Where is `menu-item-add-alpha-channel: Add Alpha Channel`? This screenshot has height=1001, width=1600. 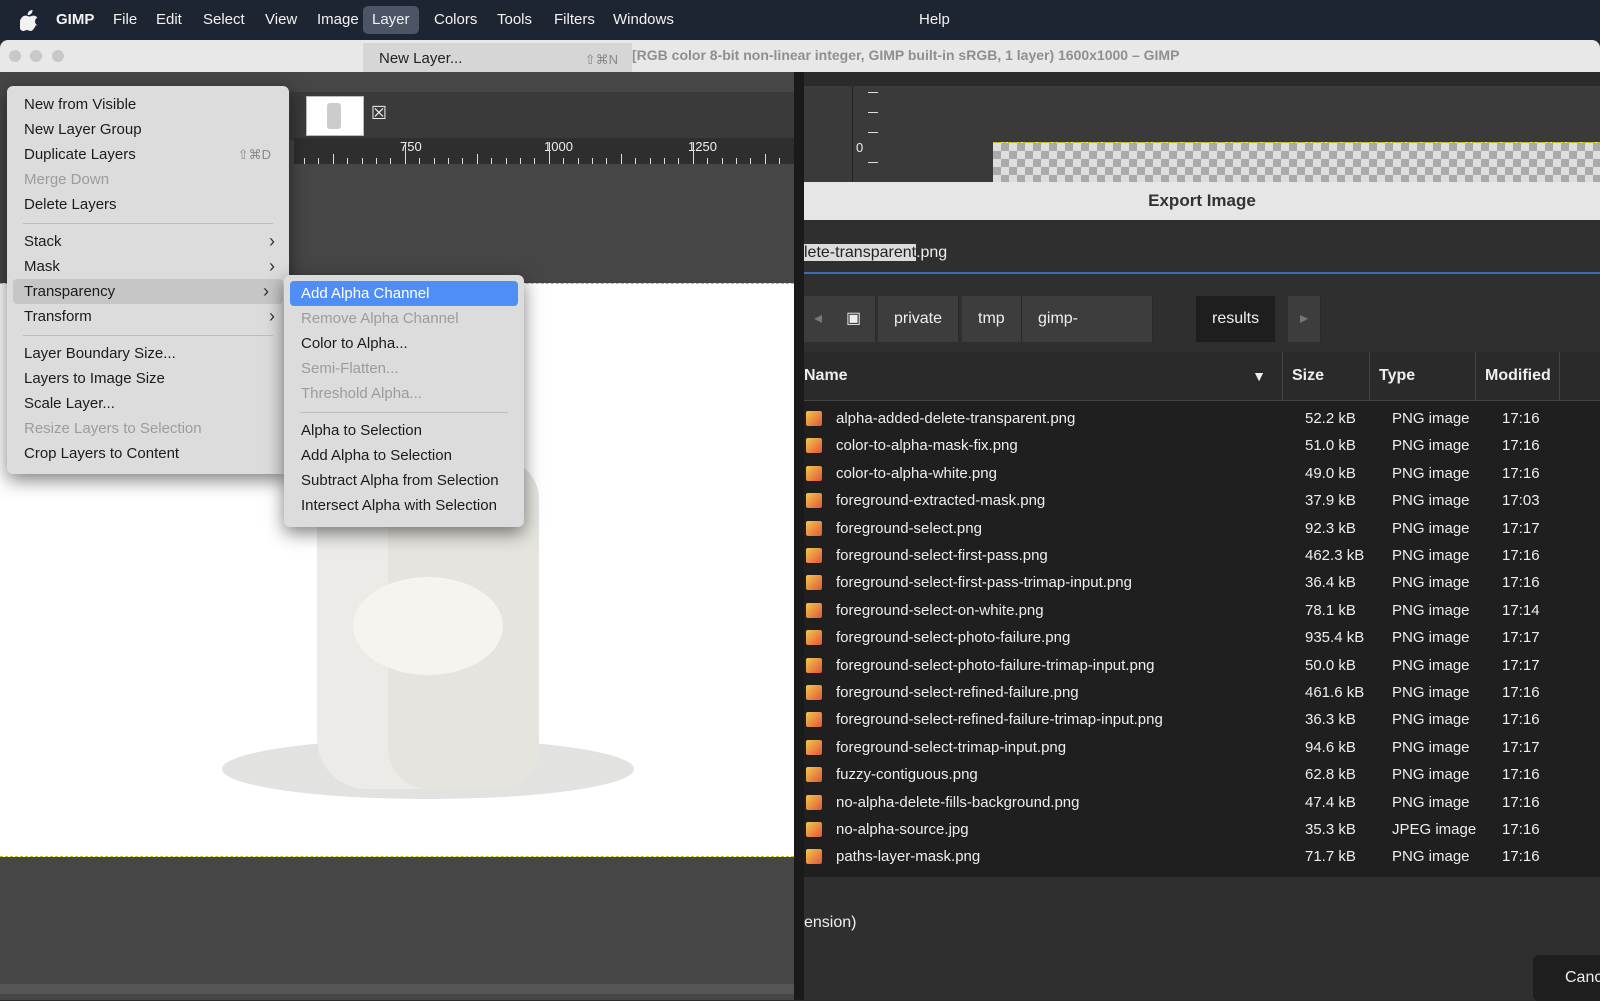 menu-item-add-alpha-channel: Add Alpha Channel is located at coordinates (404, 293).